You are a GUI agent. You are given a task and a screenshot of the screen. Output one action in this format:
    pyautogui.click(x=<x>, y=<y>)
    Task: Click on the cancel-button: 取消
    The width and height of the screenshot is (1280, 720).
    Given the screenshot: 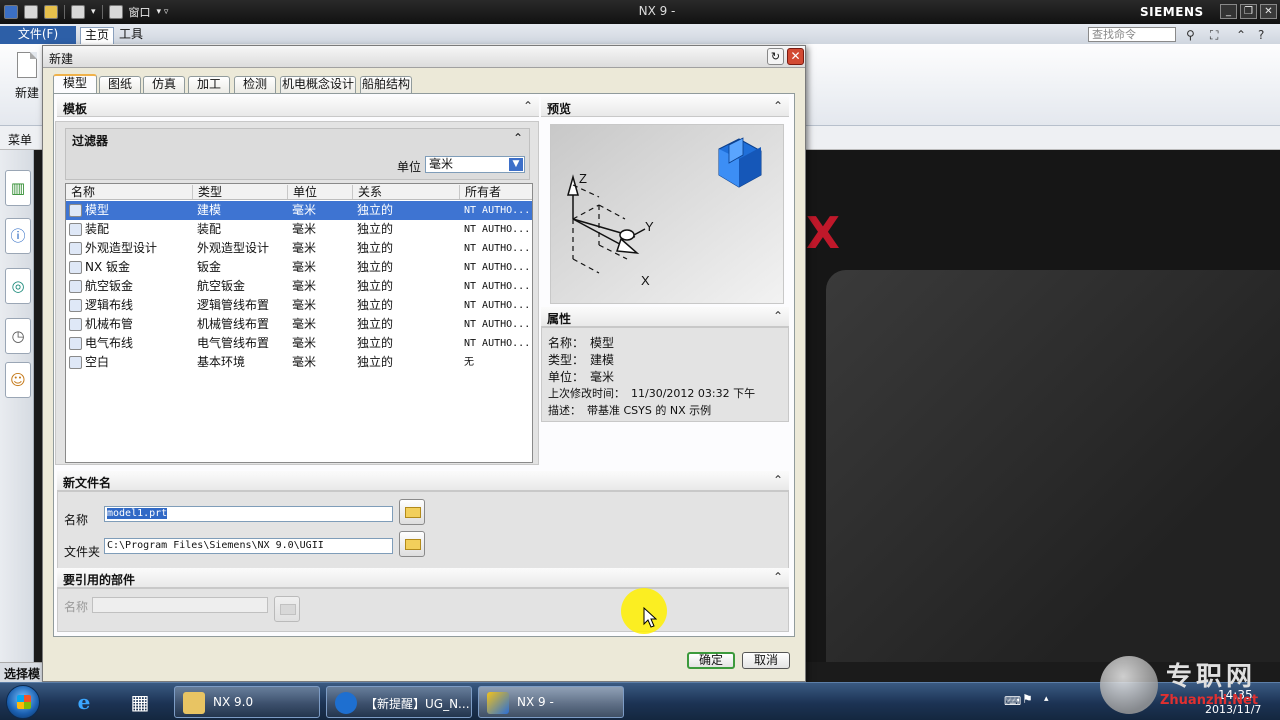 What is the action you would take?
    pyautogui.click(x=766, y=660)
    